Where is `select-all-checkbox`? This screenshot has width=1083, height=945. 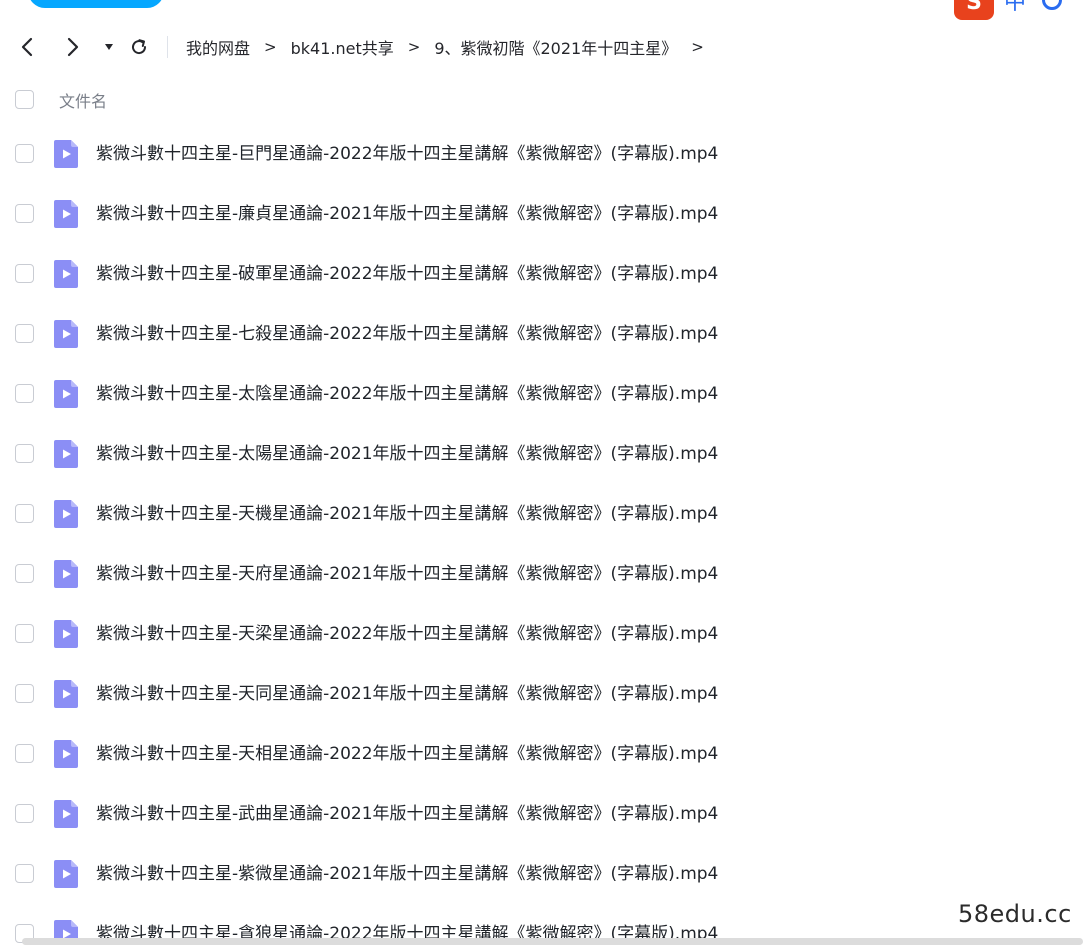 select-all-checkbox is located at coordinates (24, 99).